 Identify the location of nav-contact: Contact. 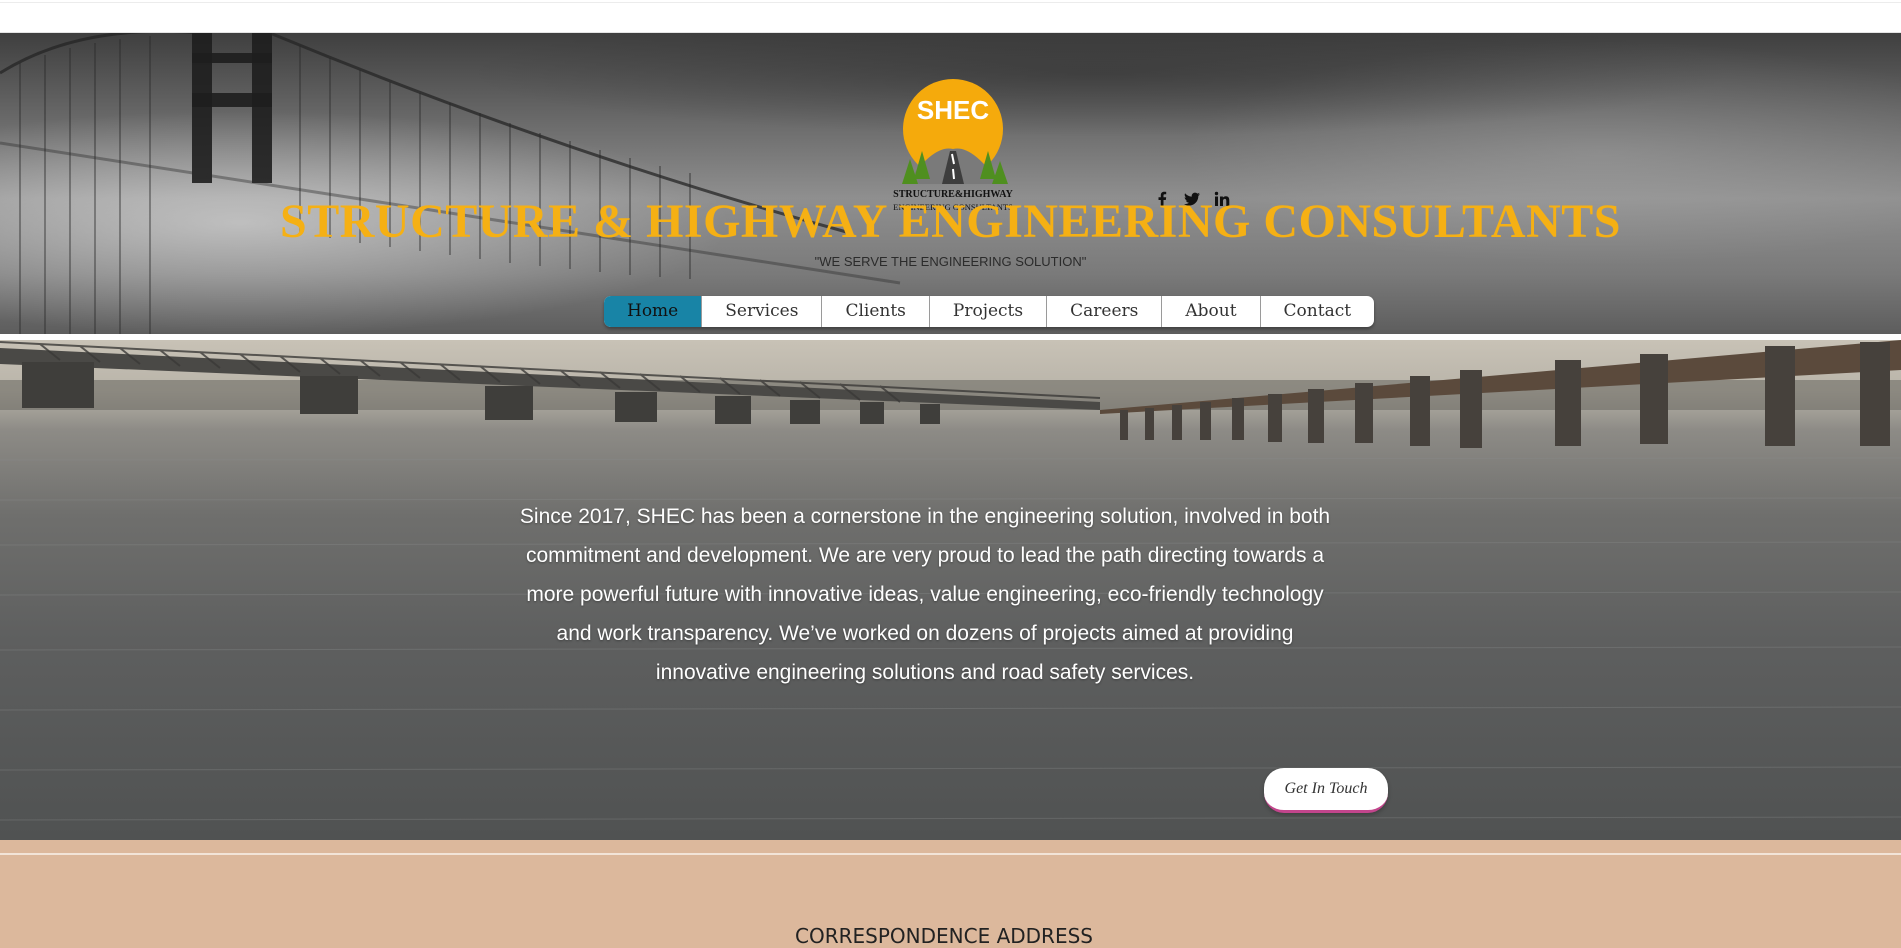
(1318, 311).